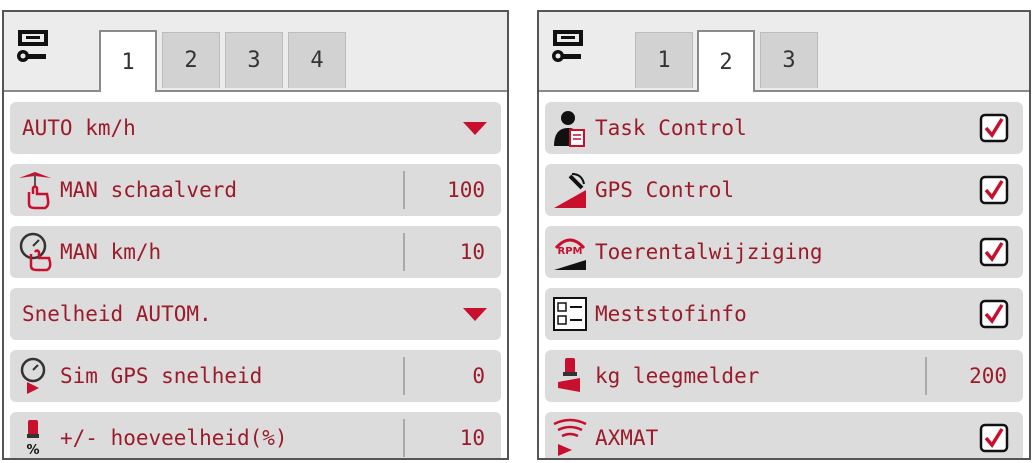  What do you see at coordinates (784, 435) in the screenshot?
I see `axmat-row: AXMAT` at bounding box center [784, 435].